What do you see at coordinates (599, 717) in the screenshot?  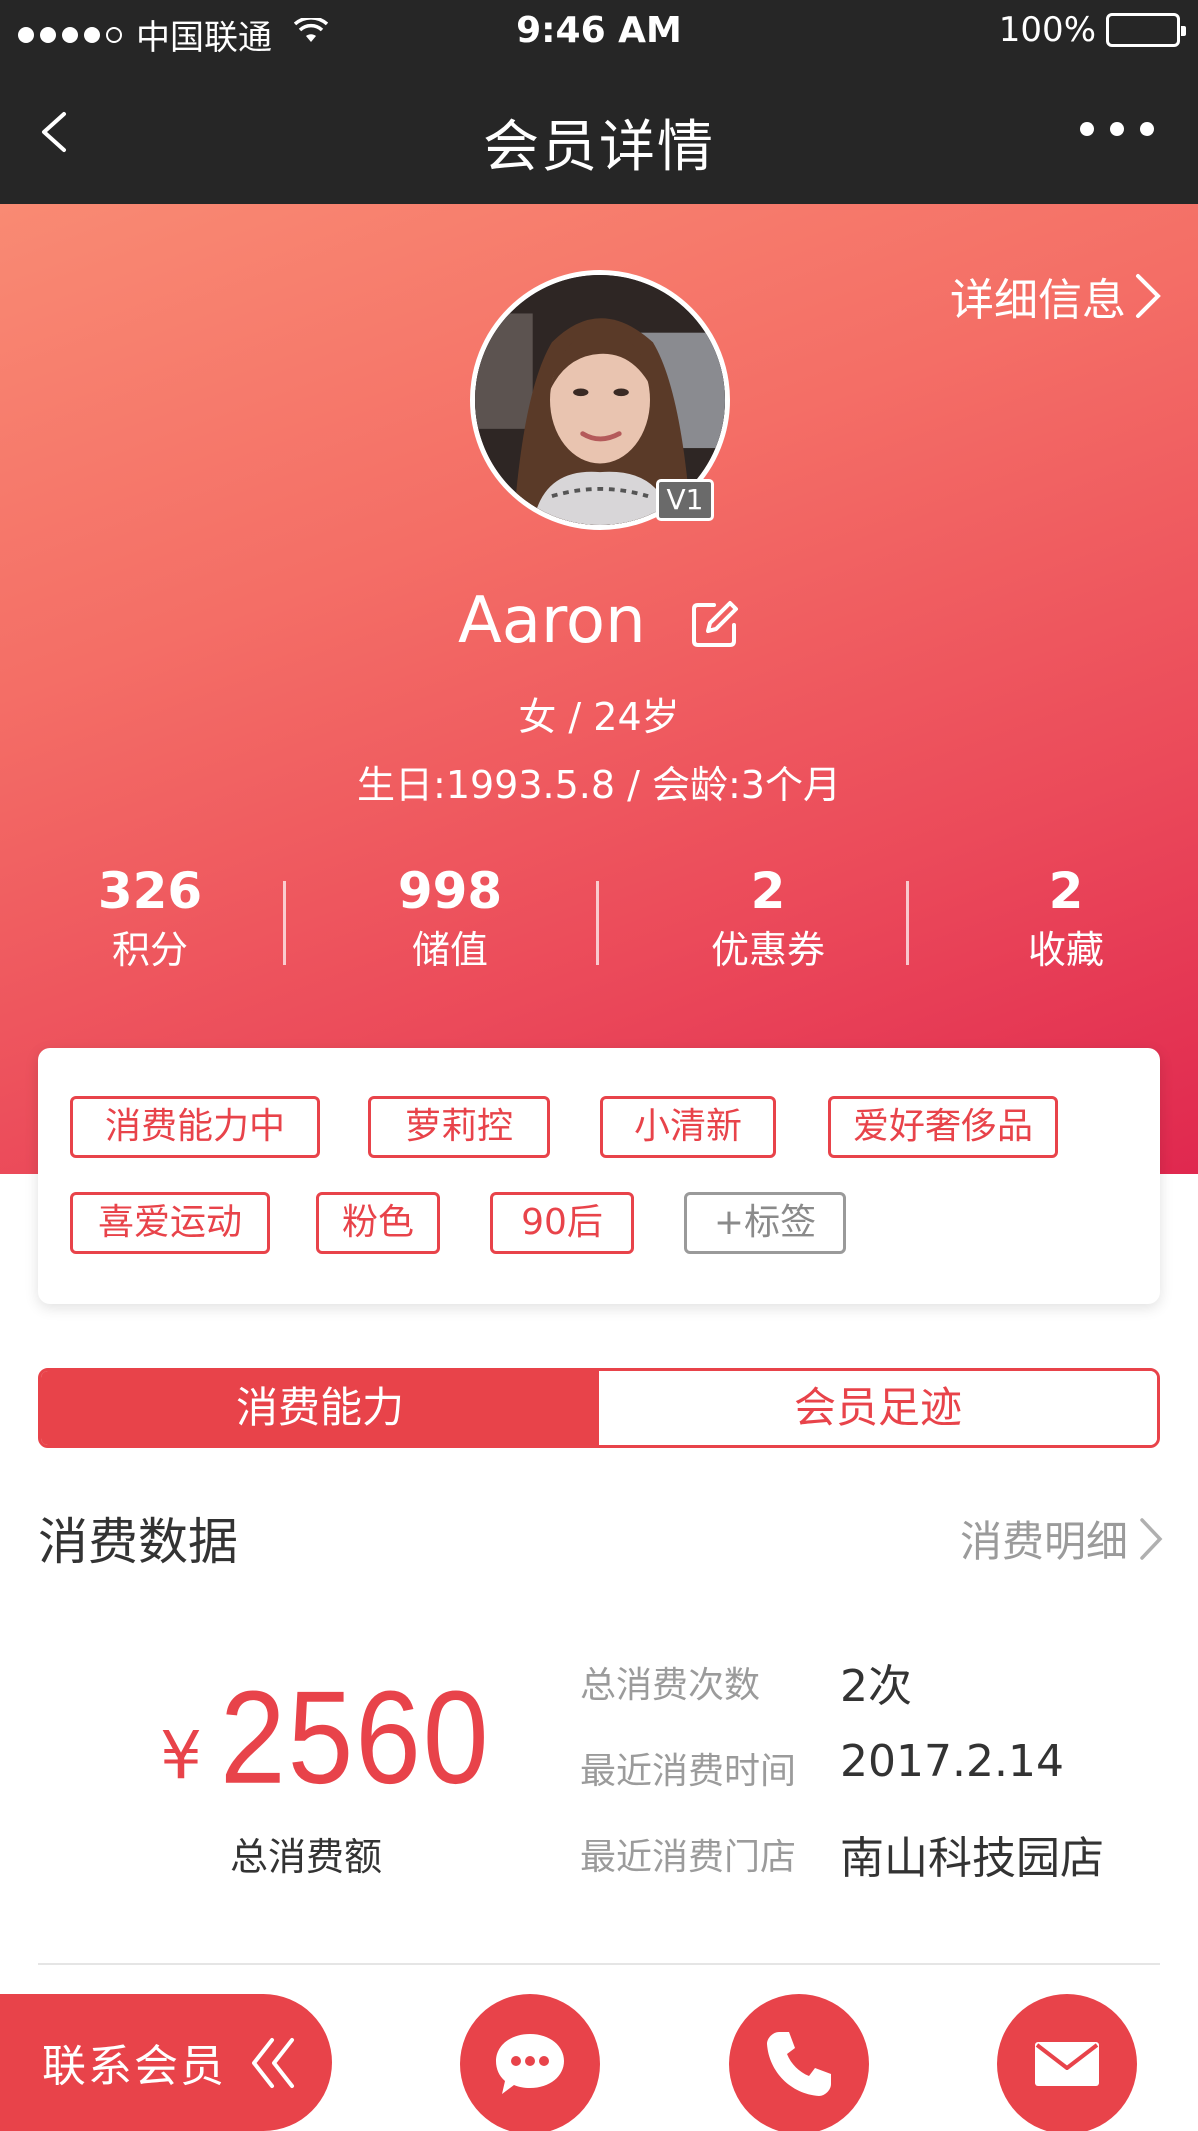 I see `gender-age: 女 / 24岁` at bounding box center [599, 717].